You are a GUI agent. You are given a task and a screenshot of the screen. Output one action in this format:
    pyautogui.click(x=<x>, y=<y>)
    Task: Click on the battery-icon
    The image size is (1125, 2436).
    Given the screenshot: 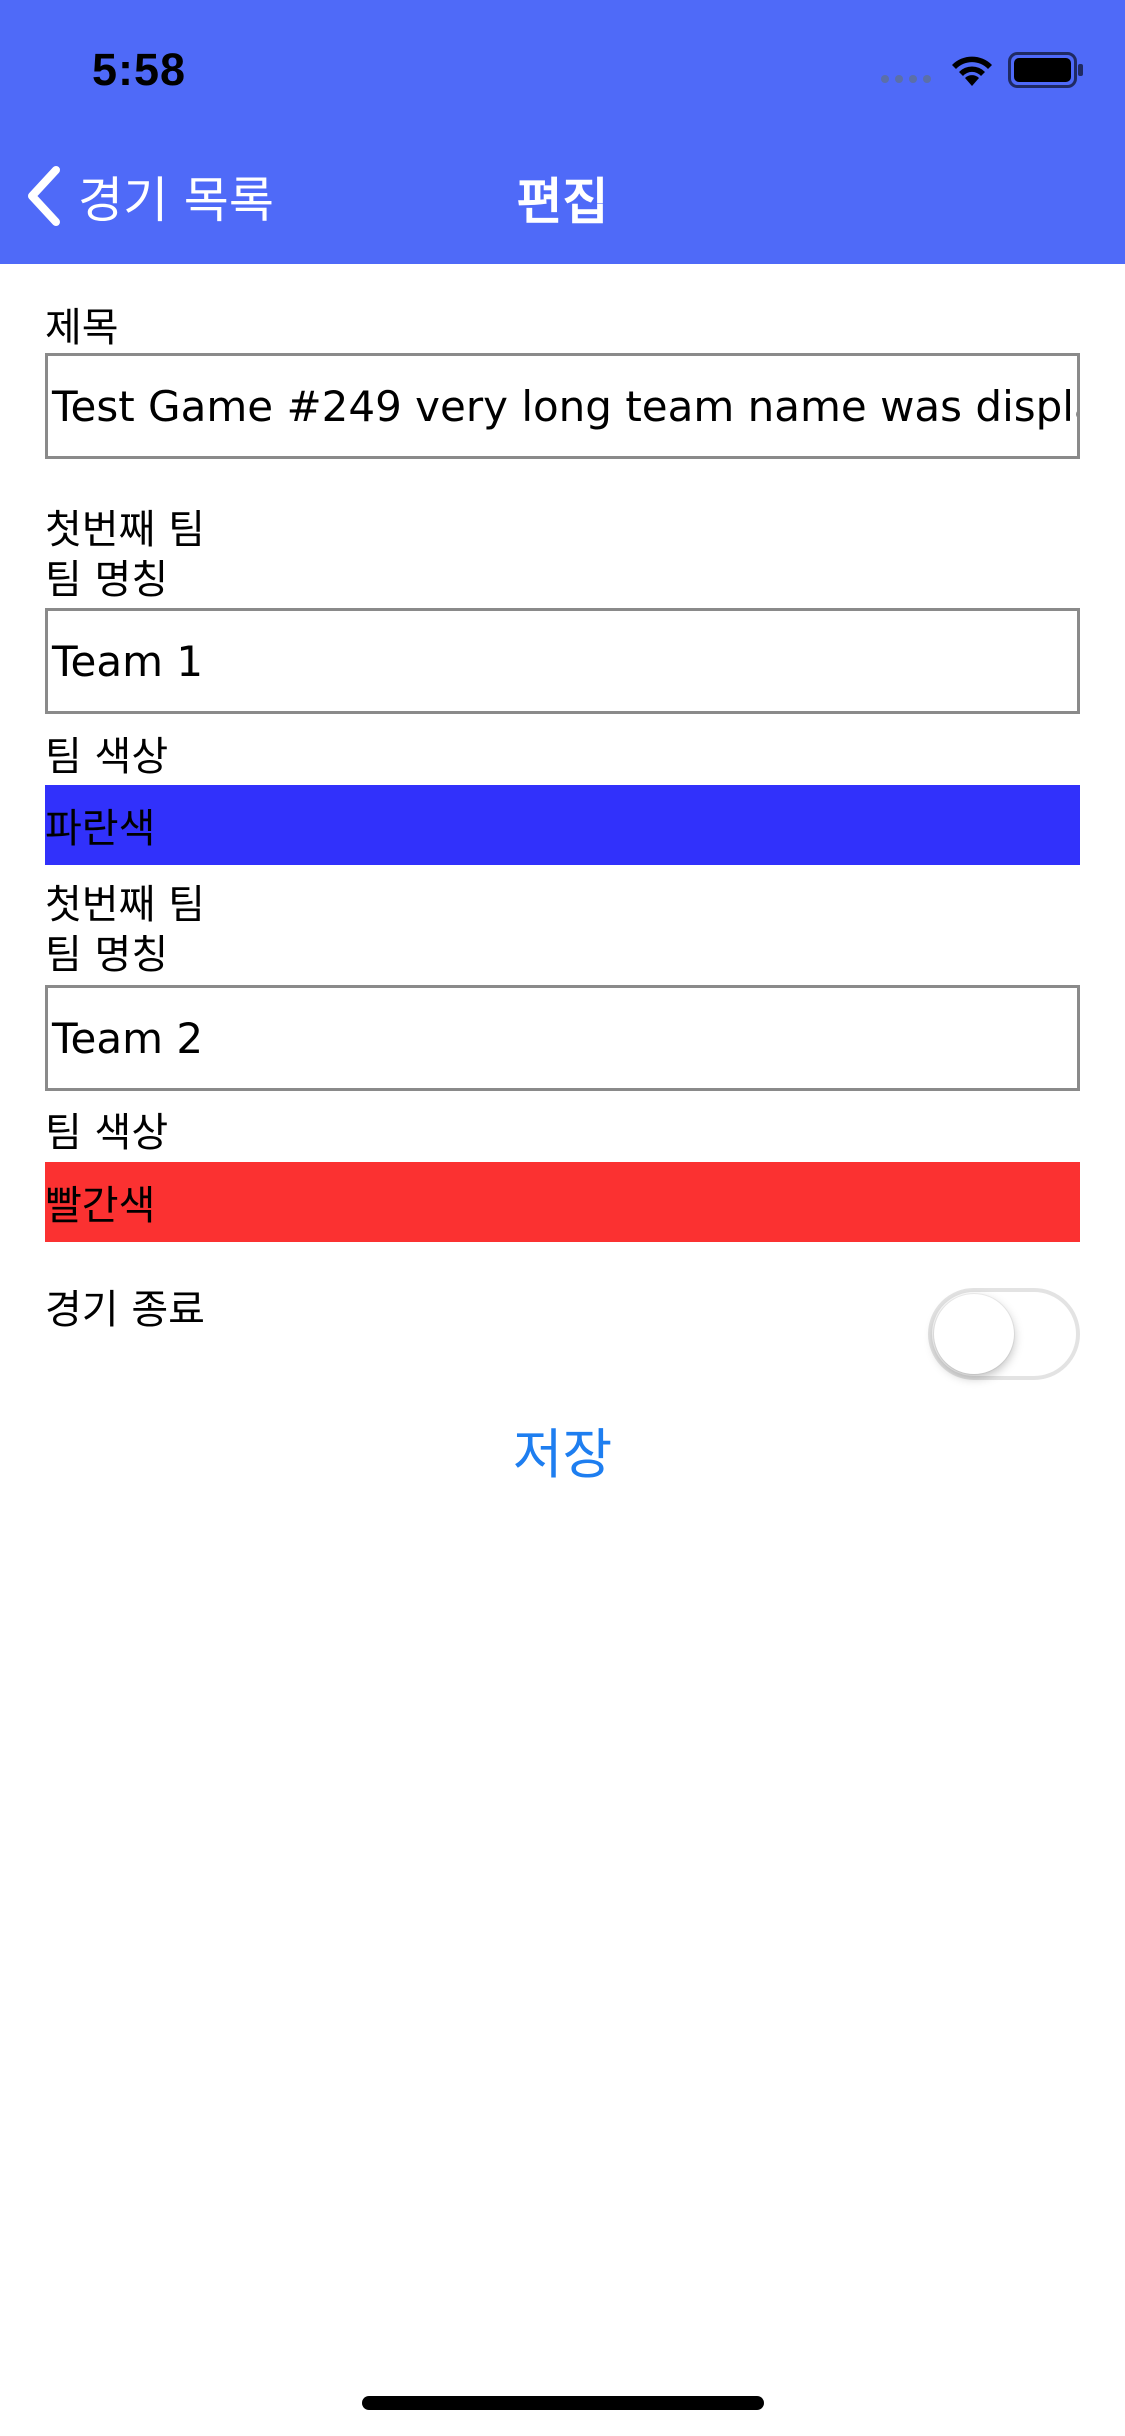 What is the action you would take?
    pyautogui.click(x=1045, y=70)
    